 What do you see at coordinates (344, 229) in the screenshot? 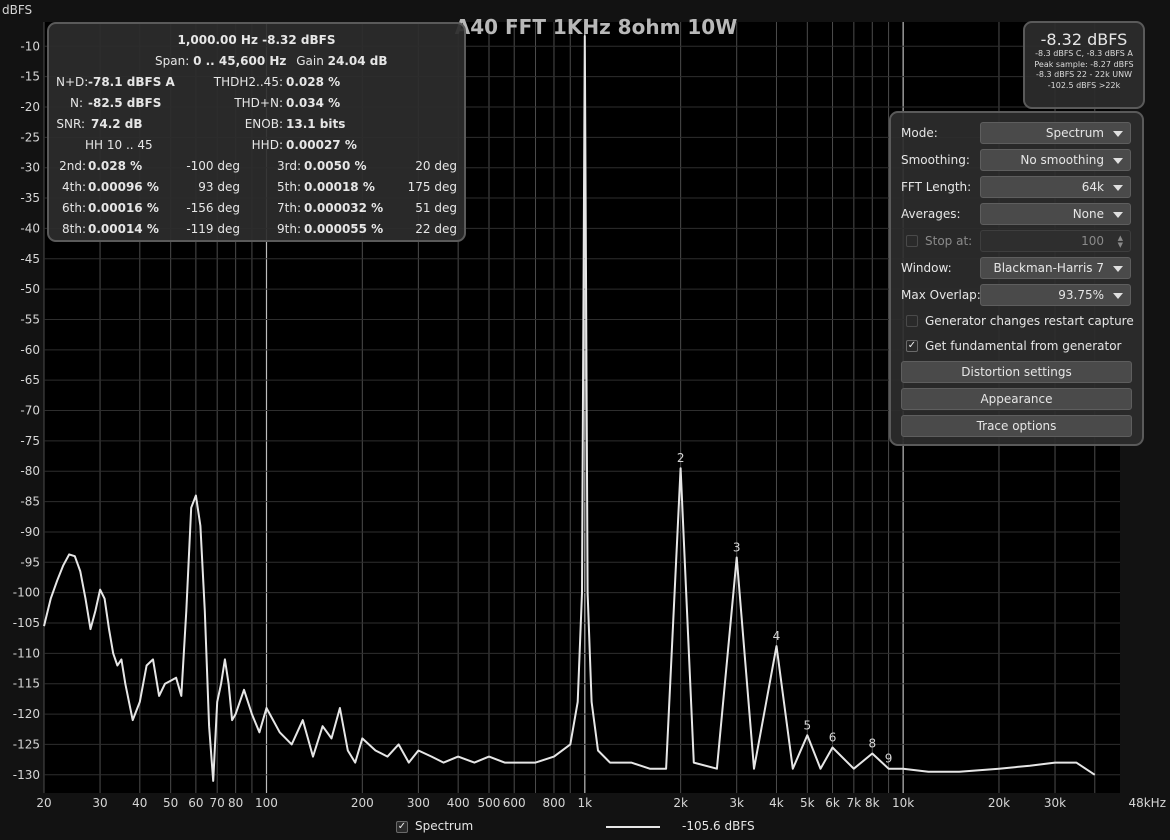
I see `harmonic-value: 0.000055 %` at bounding box center [344, 229].